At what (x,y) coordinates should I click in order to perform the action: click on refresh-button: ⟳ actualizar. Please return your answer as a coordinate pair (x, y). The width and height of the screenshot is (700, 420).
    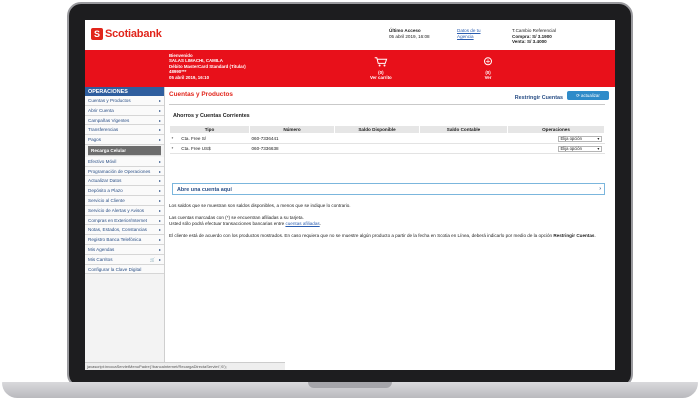
    Looking at the image, I should click on (588, 95).